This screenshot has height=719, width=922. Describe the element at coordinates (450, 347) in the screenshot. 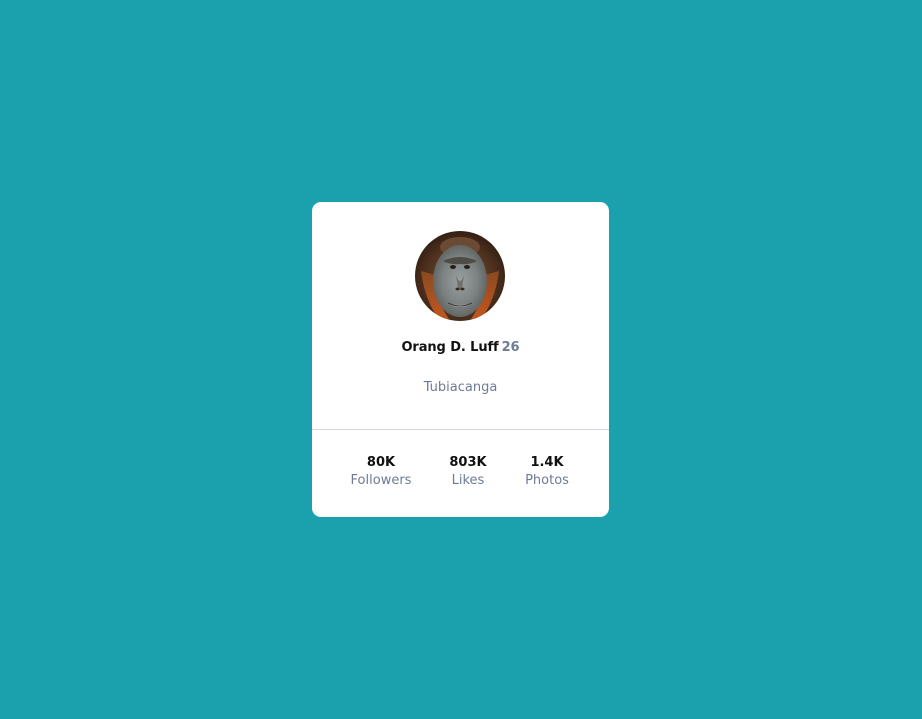

I see `profile-name: Orang D. Luff` at that location.